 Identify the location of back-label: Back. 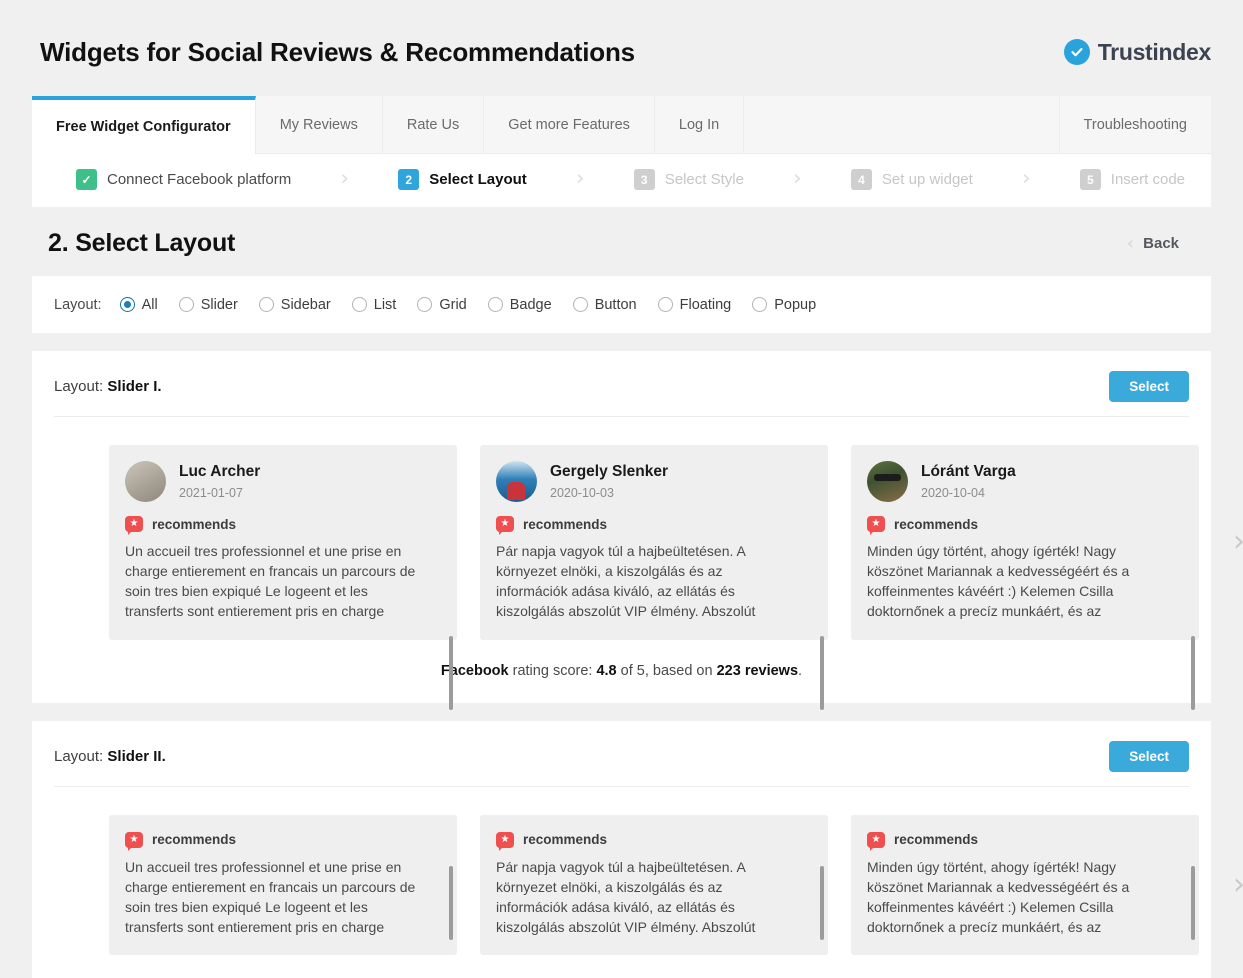
(1161, 243).